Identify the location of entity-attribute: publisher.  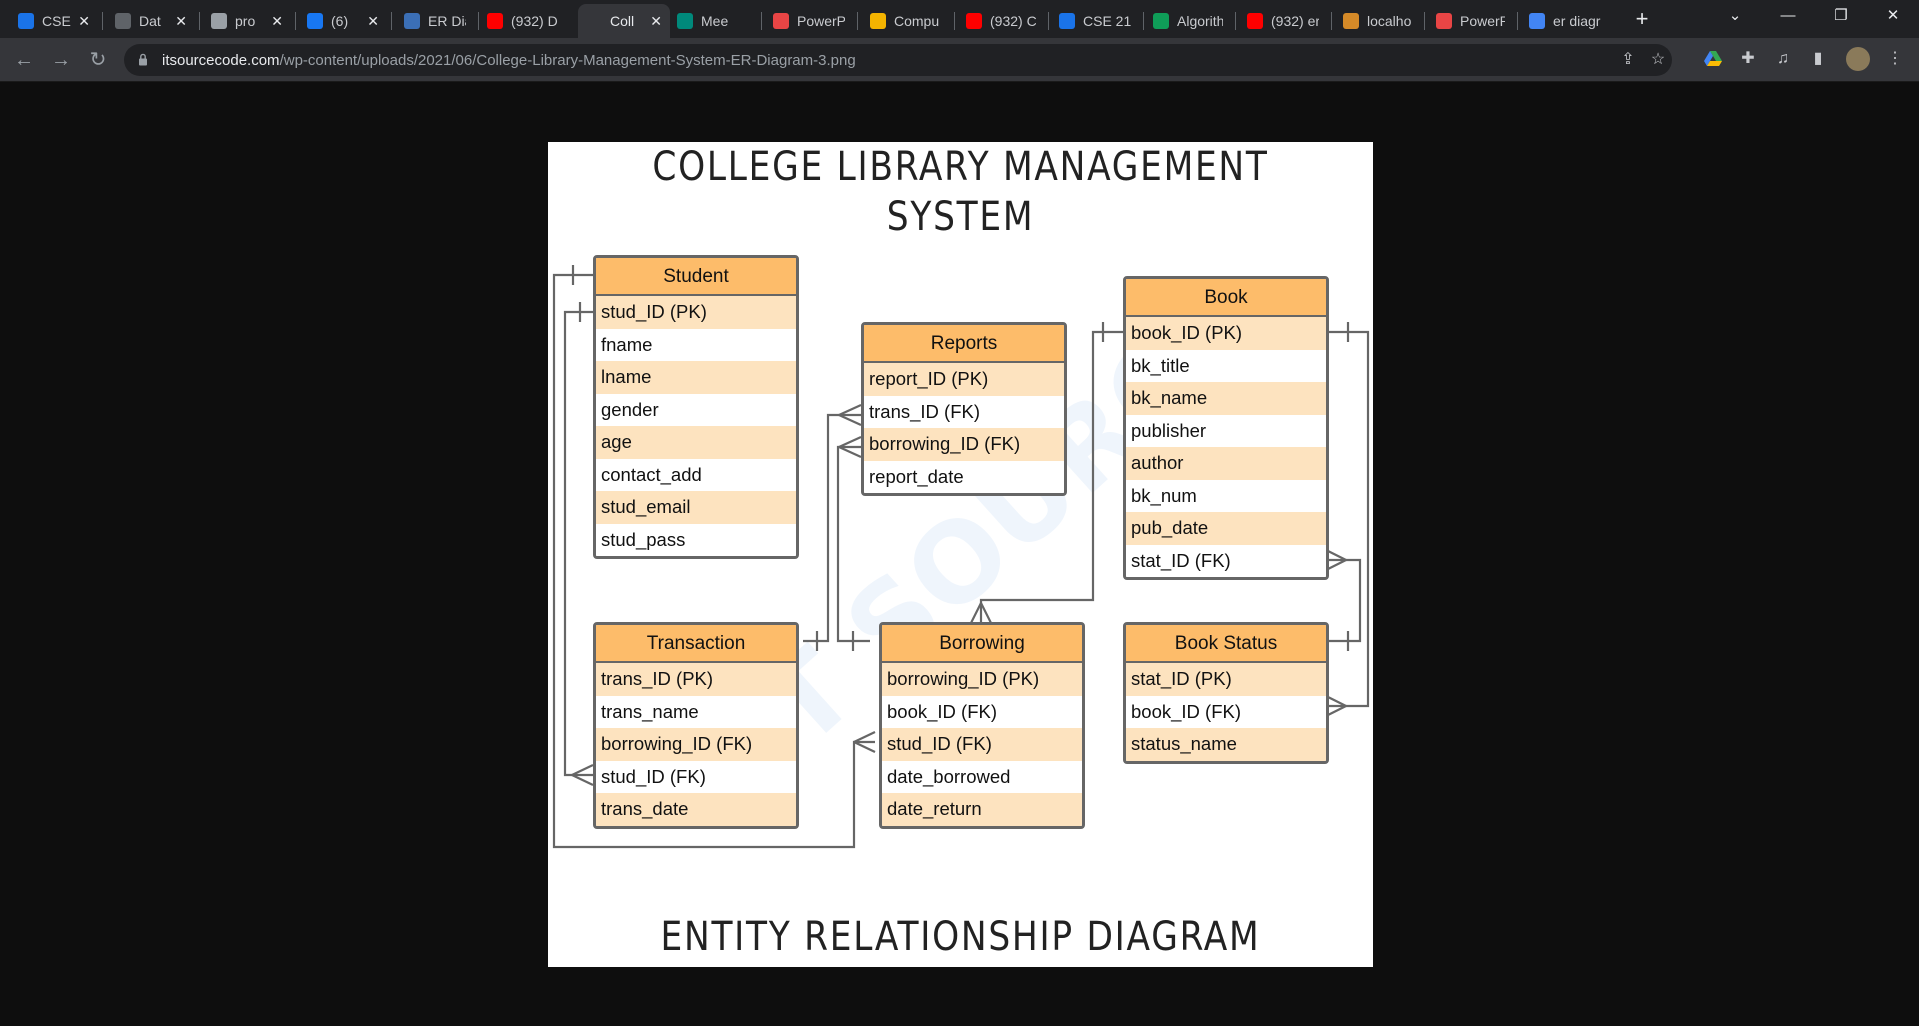
(1226, 430).